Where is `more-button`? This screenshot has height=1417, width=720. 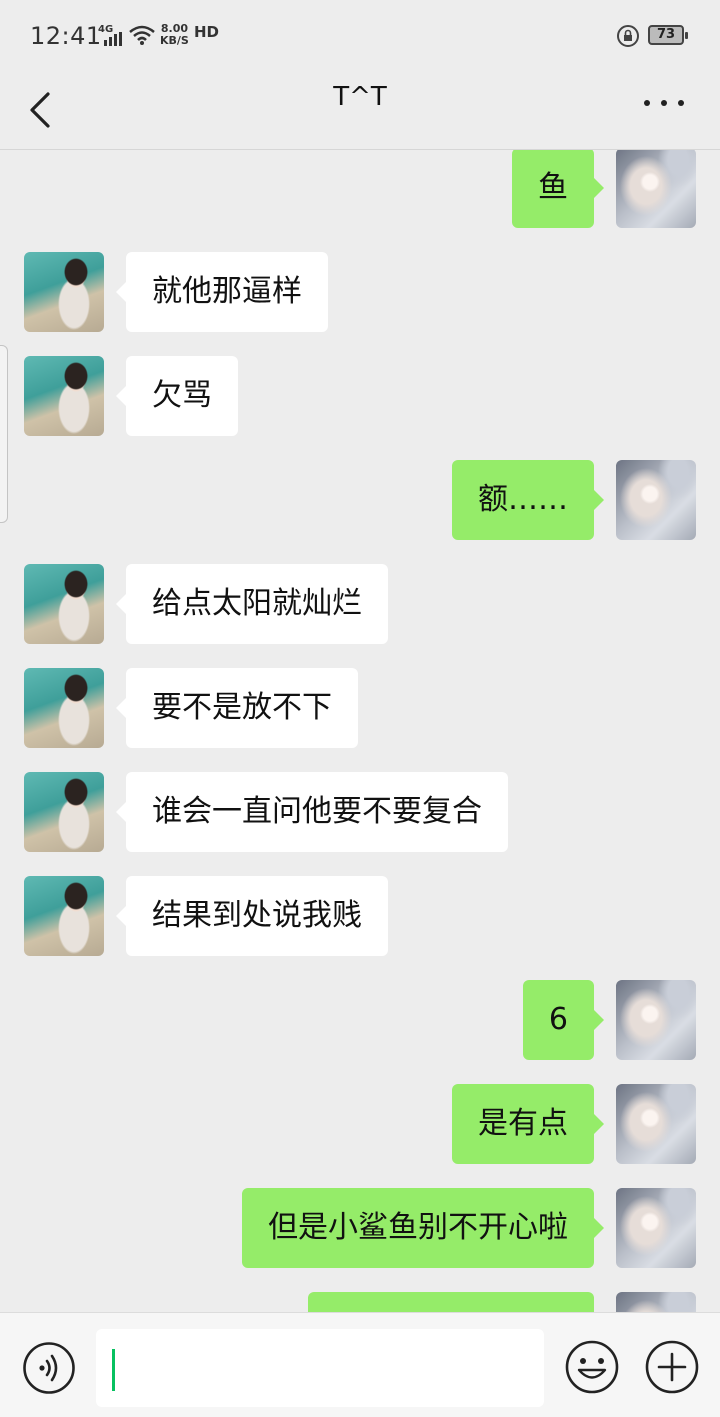 more-button is located at coordinates (664, 102).